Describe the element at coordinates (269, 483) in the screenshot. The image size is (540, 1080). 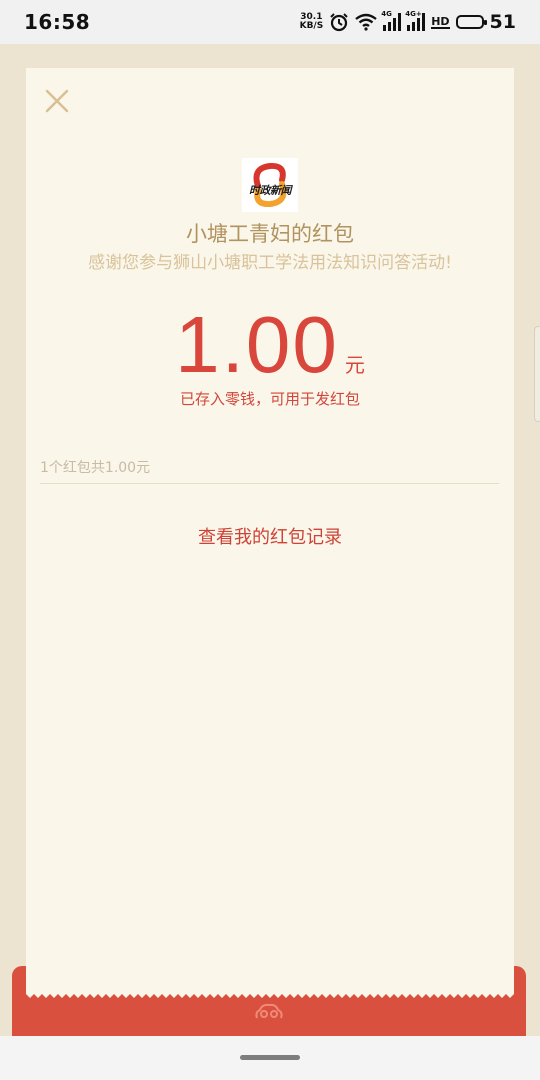
I see `divider` at that location.